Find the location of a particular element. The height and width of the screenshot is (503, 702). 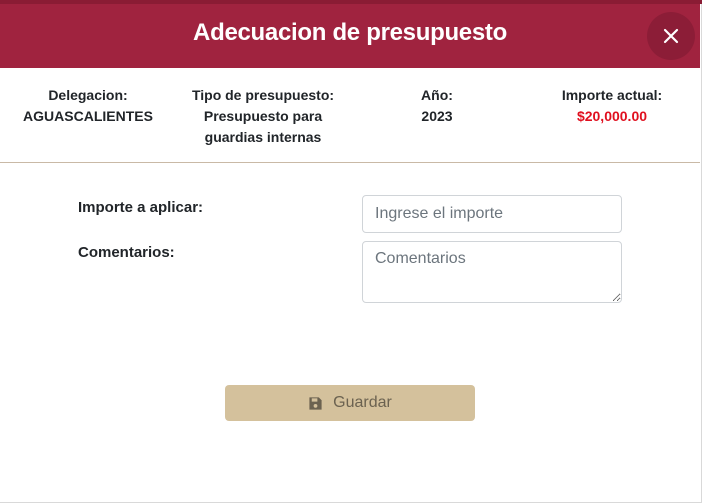

tipo-value-line1: Presupuesto para is located at coordinates (263, 116).